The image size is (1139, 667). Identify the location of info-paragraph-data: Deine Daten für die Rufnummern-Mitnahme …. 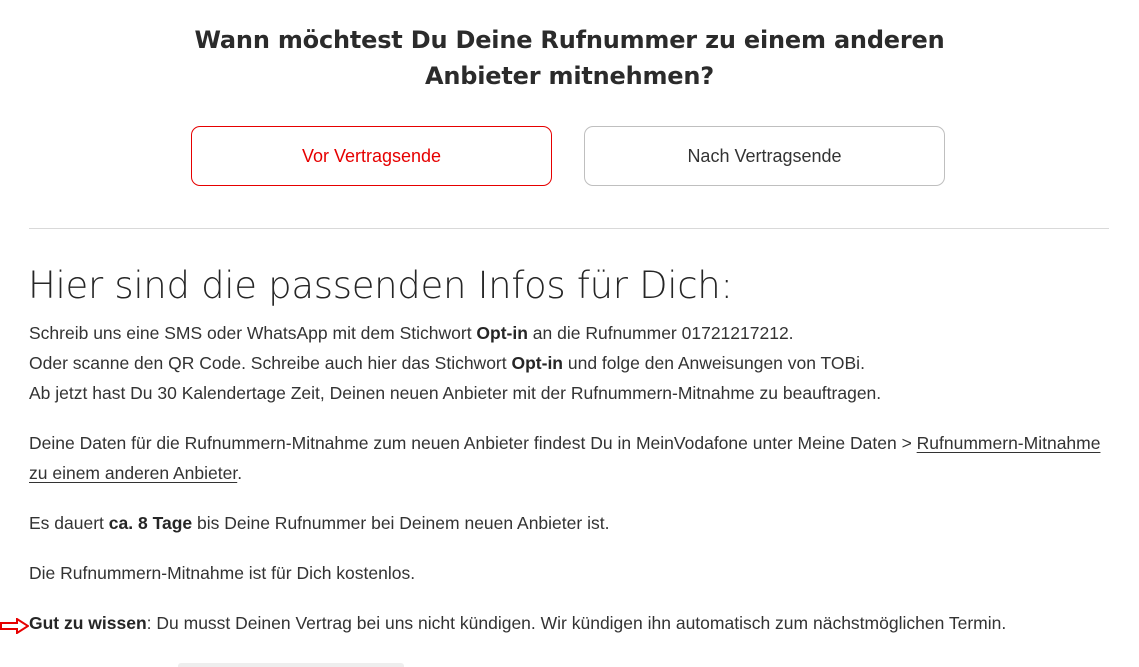
(571, 458).